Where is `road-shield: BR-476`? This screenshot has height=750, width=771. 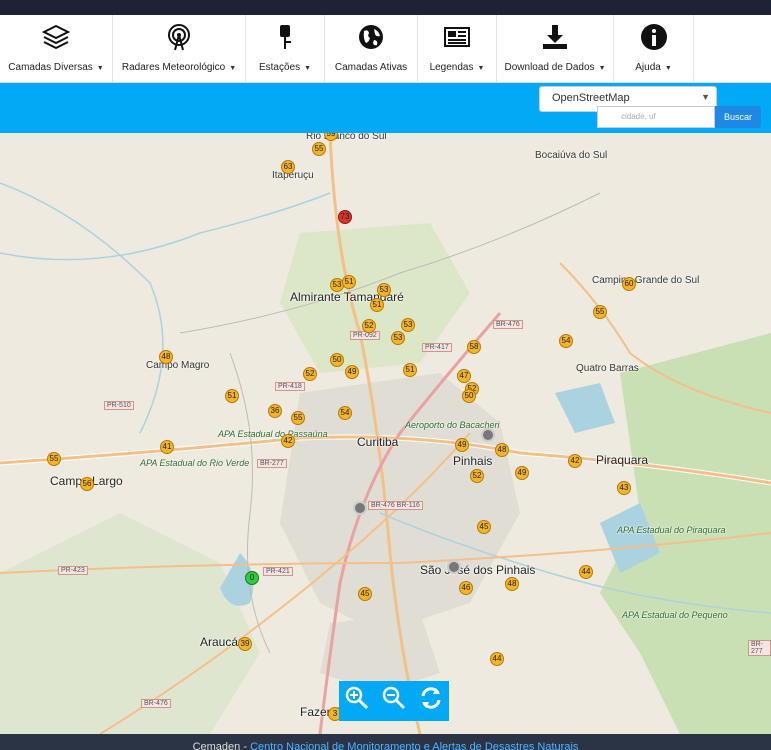 road-shield: BR-476 is located at coordinates (156, 703).